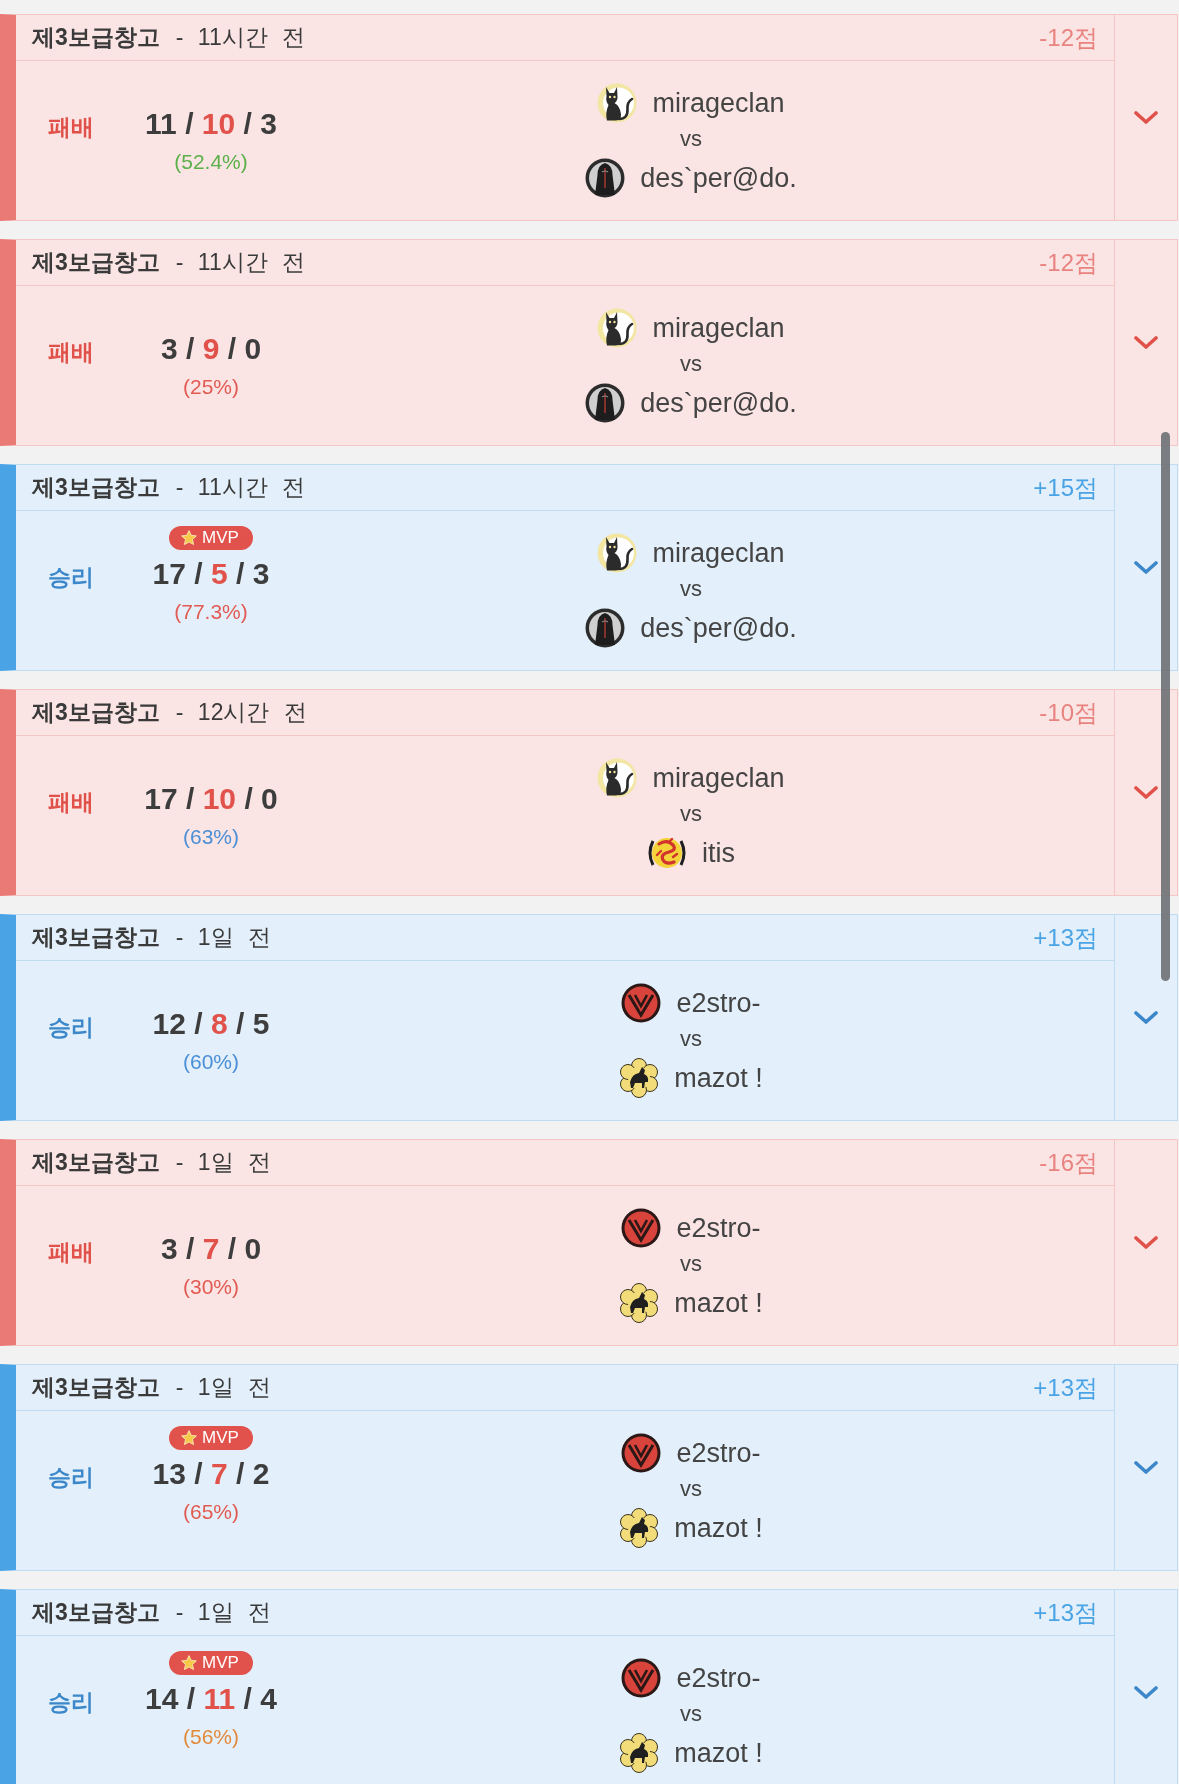  Describe the element at coordinates (211, 837) in the screenshot. I see `percentage-text: (63%)` at that location.